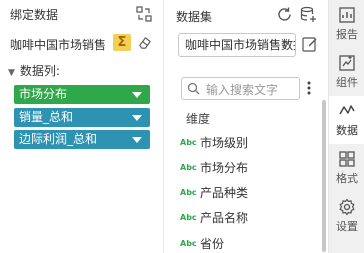 The image size is (364, 253). What do you see at coordinates (224, 168) in the screenshot?
I see `field-name: 市场分布` at bounding box center [224, 168].